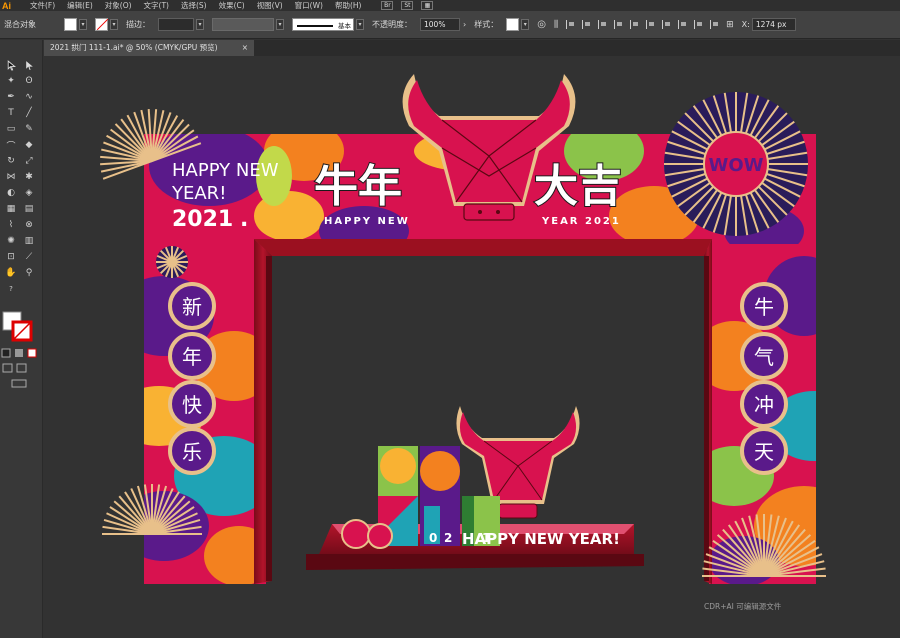  I want to click on magic-wand-icon: ✦, so click(11, 81).